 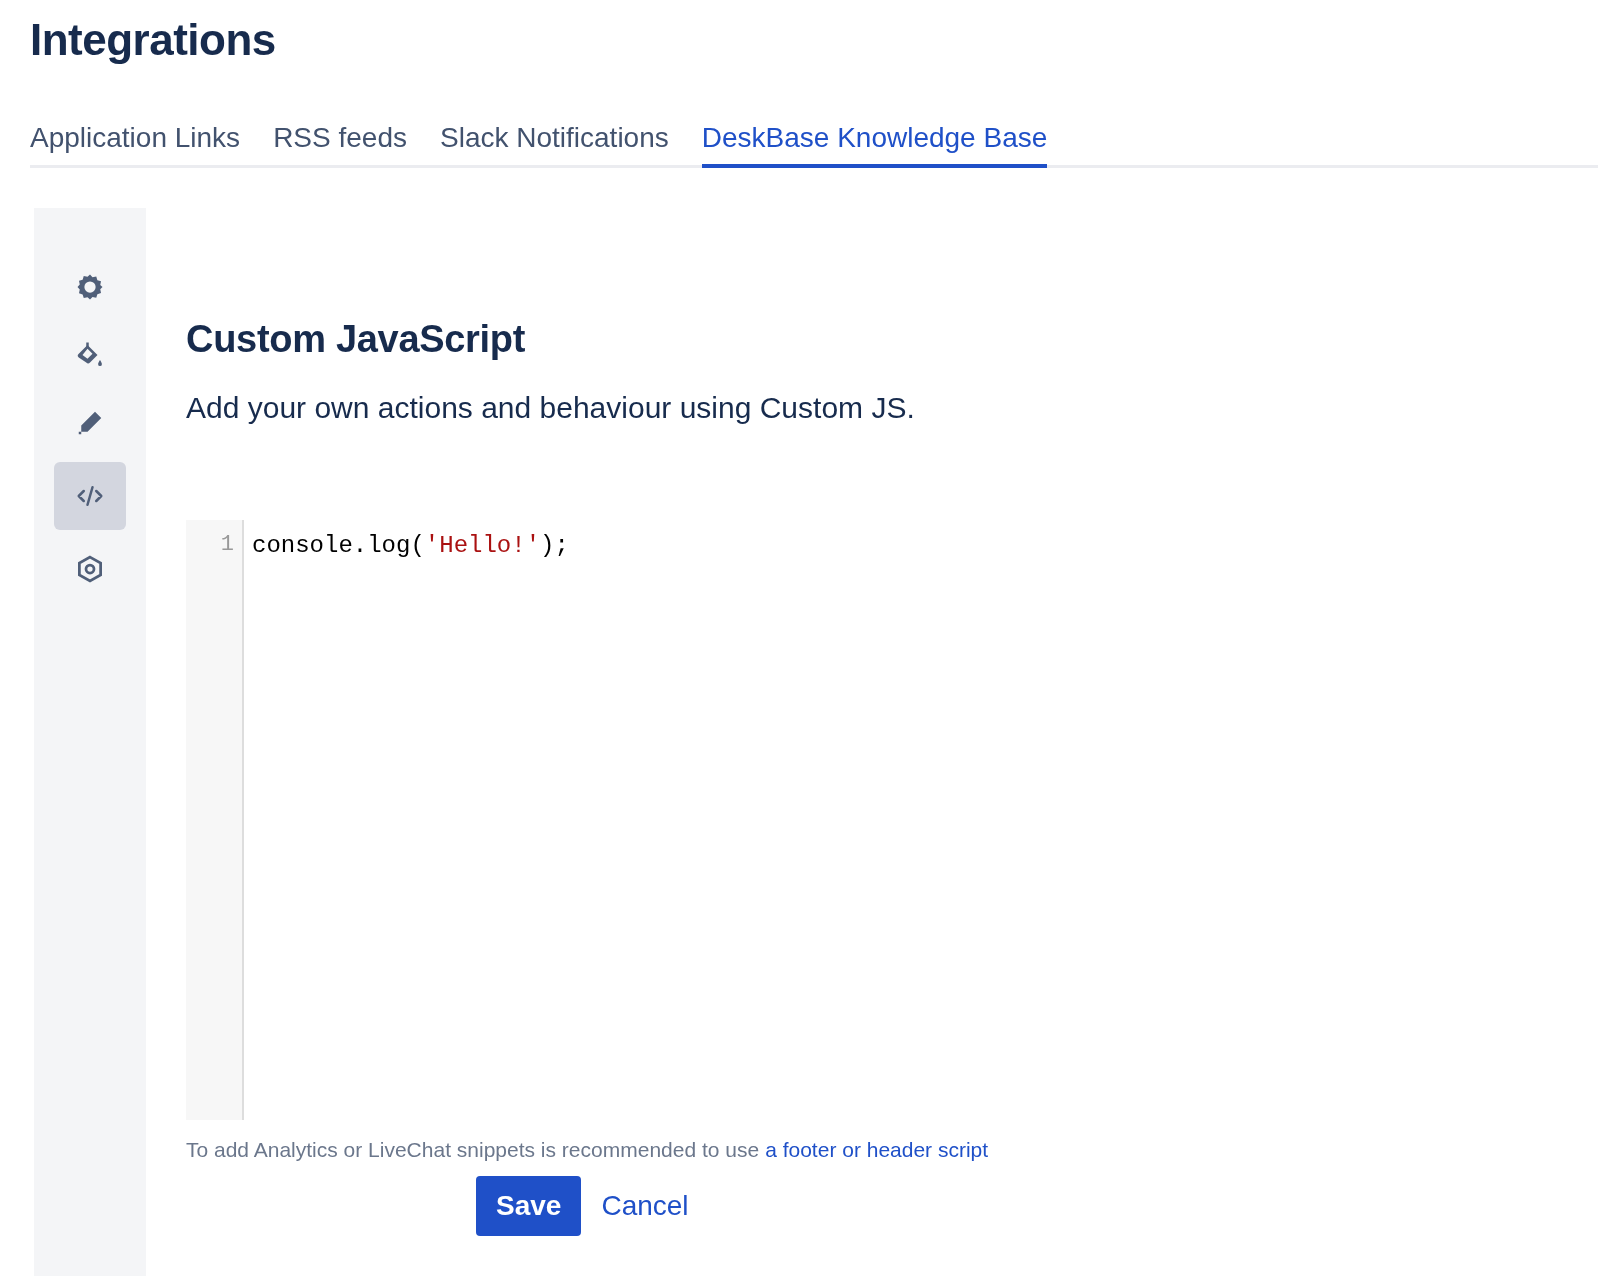 What do you see at coordinates (645, 1206) in the screenshot?
I see `cancel-link: Cancel` at bounding box center [645, 1206].